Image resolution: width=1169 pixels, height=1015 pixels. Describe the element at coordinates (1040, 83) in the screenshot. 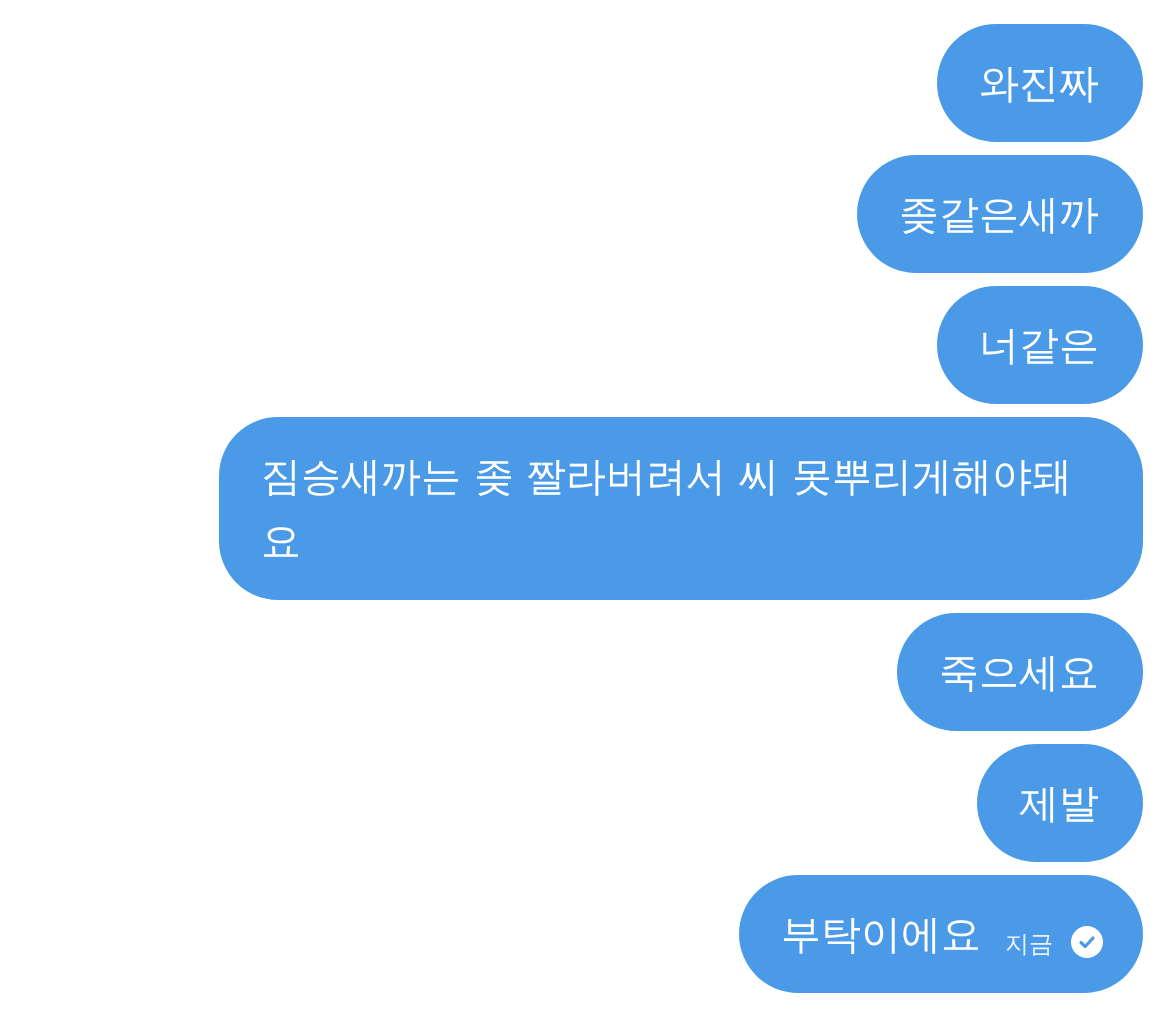

I see `message-bubble: 와진짜` at that location.